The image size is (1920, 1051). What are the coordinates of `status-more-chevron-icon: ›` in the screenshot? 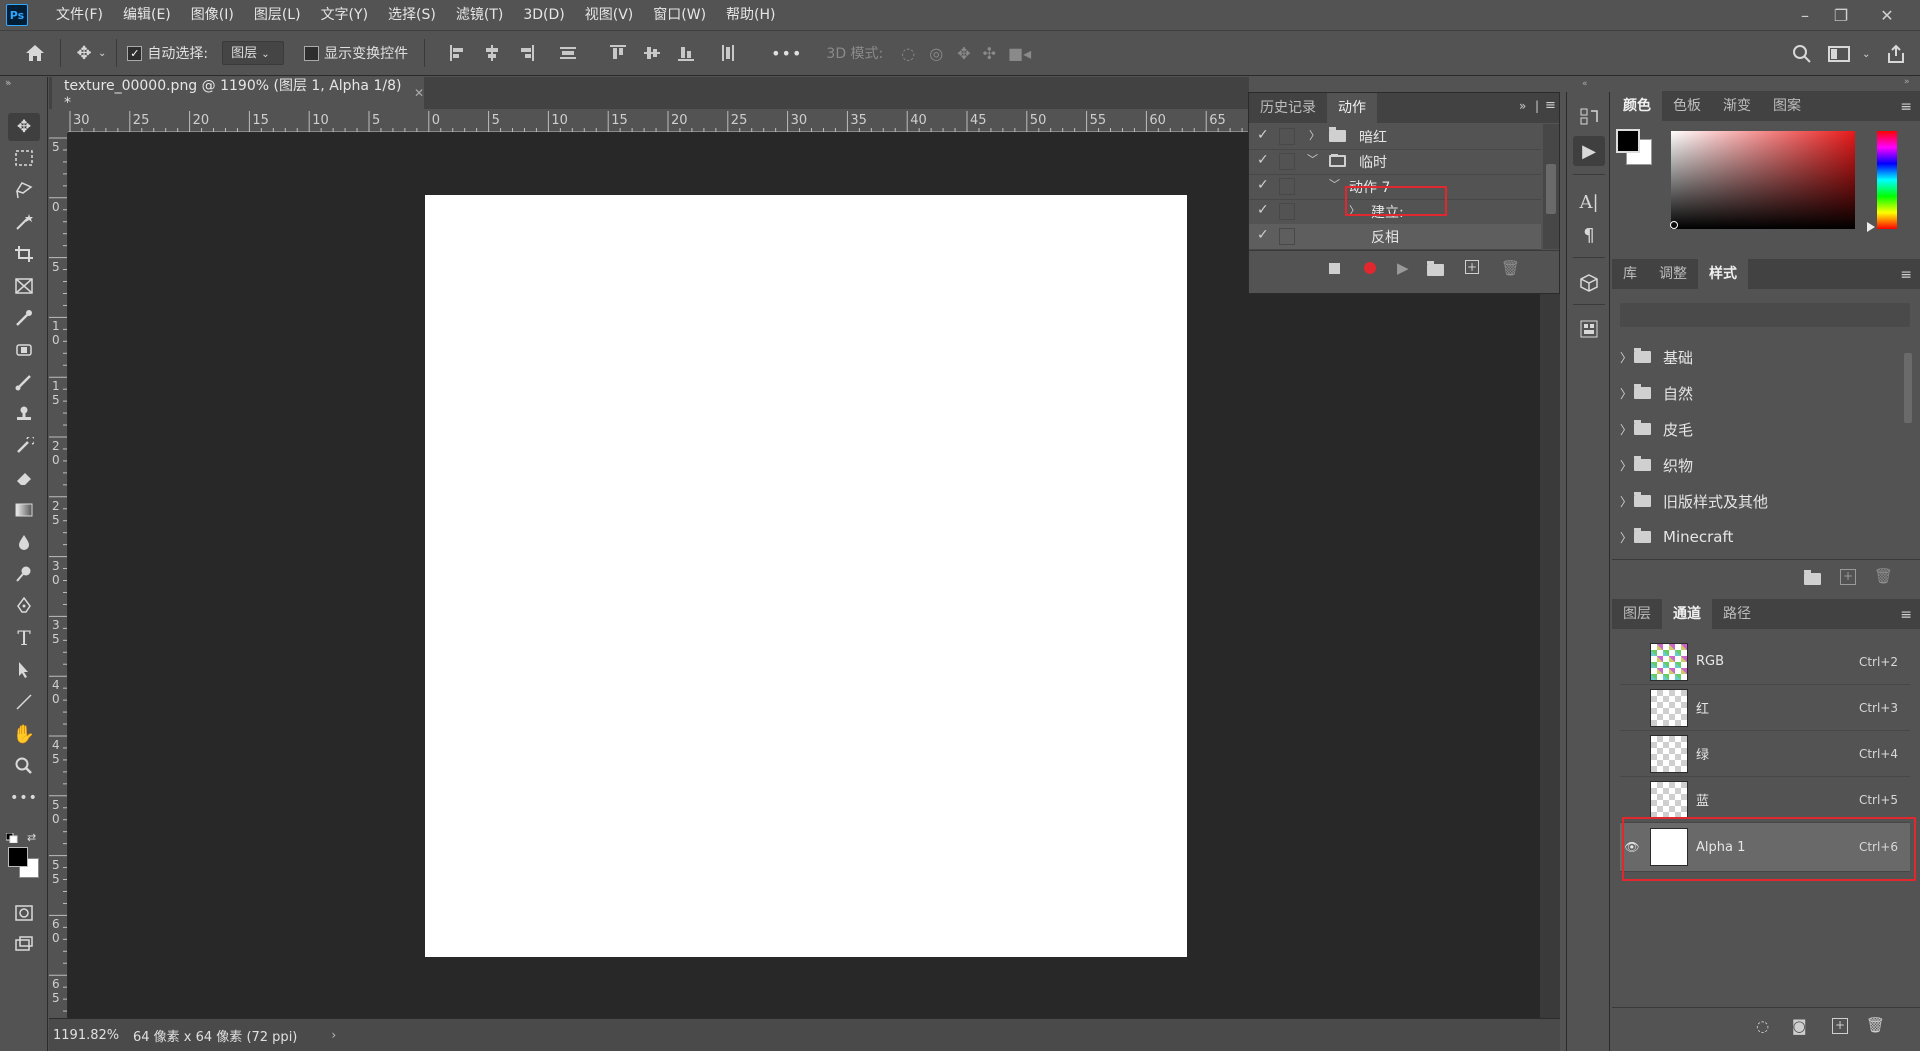 It's located at (333, 1035).